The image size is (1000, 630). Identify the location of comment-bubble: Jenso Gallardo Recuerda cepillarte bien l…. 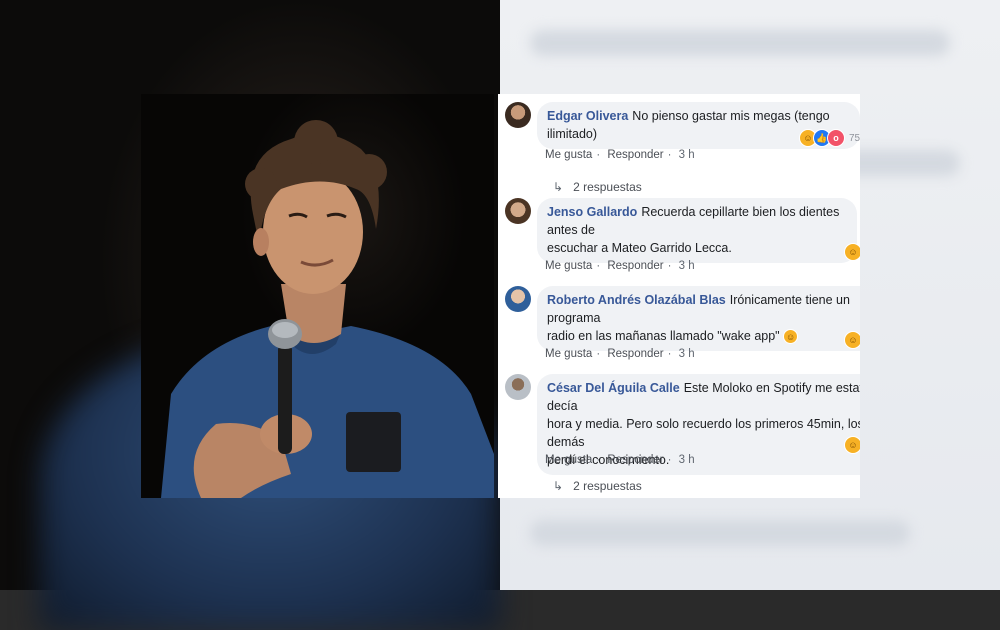
(697, 230).